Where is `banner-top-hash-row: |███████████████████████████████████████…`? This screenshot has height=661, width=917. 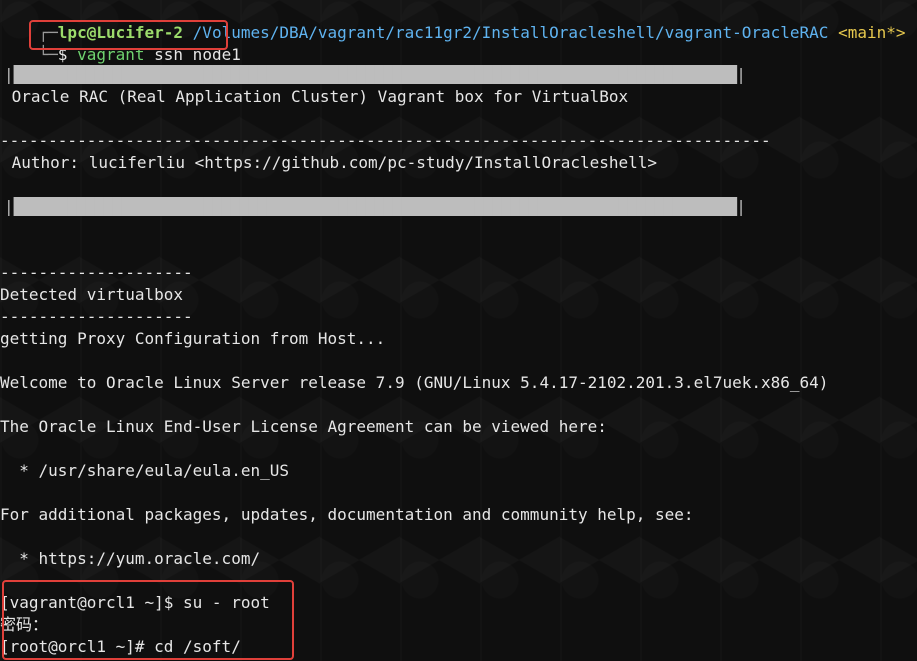 banner-top-hash-row: |███████████████████████████████████████… is located at coordinates (375, 74).